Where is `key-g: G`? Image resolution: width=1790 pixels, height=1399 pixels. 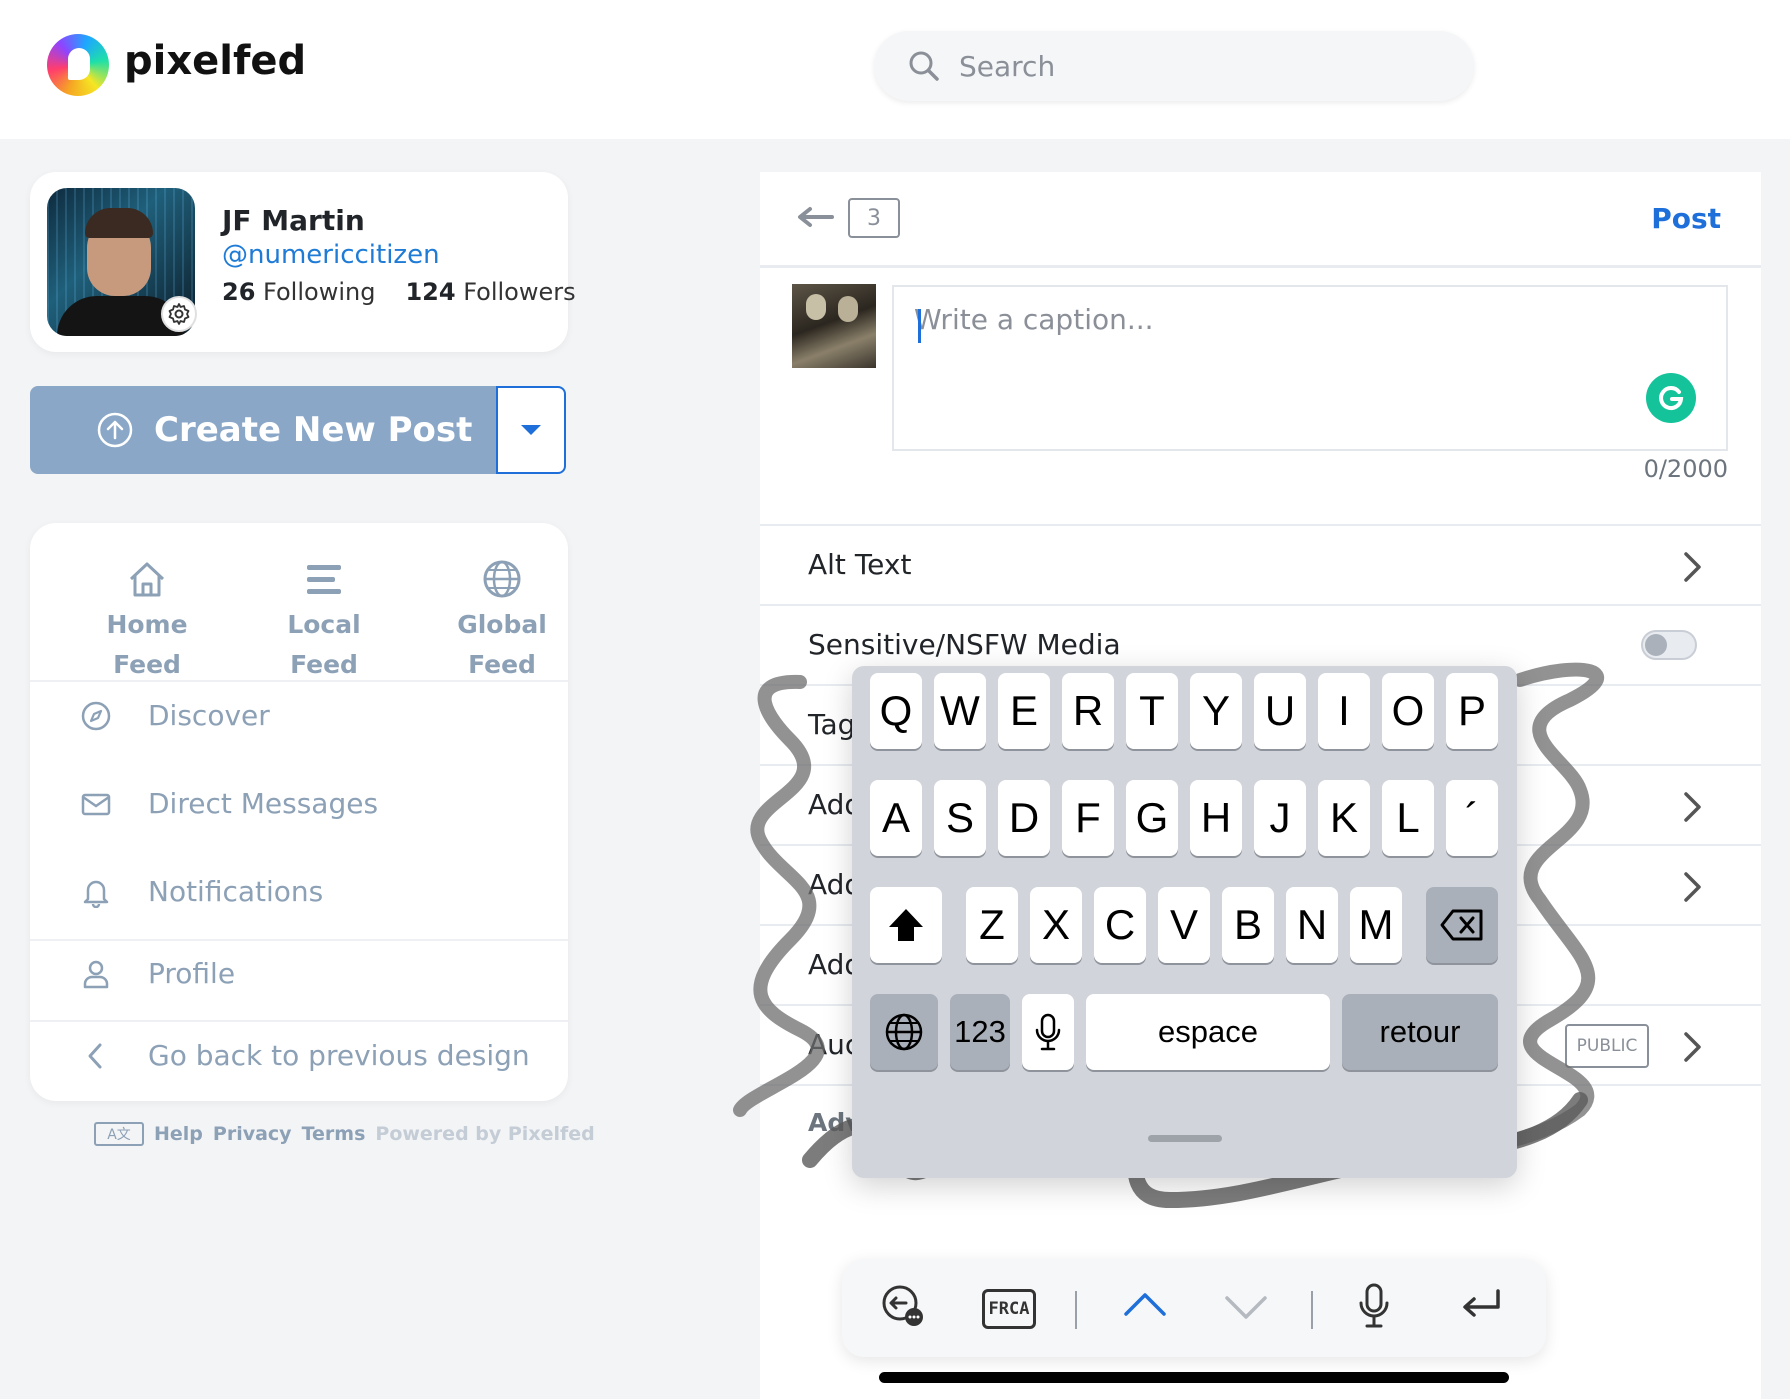 key-g: G is located at coordinates (1152, 818).